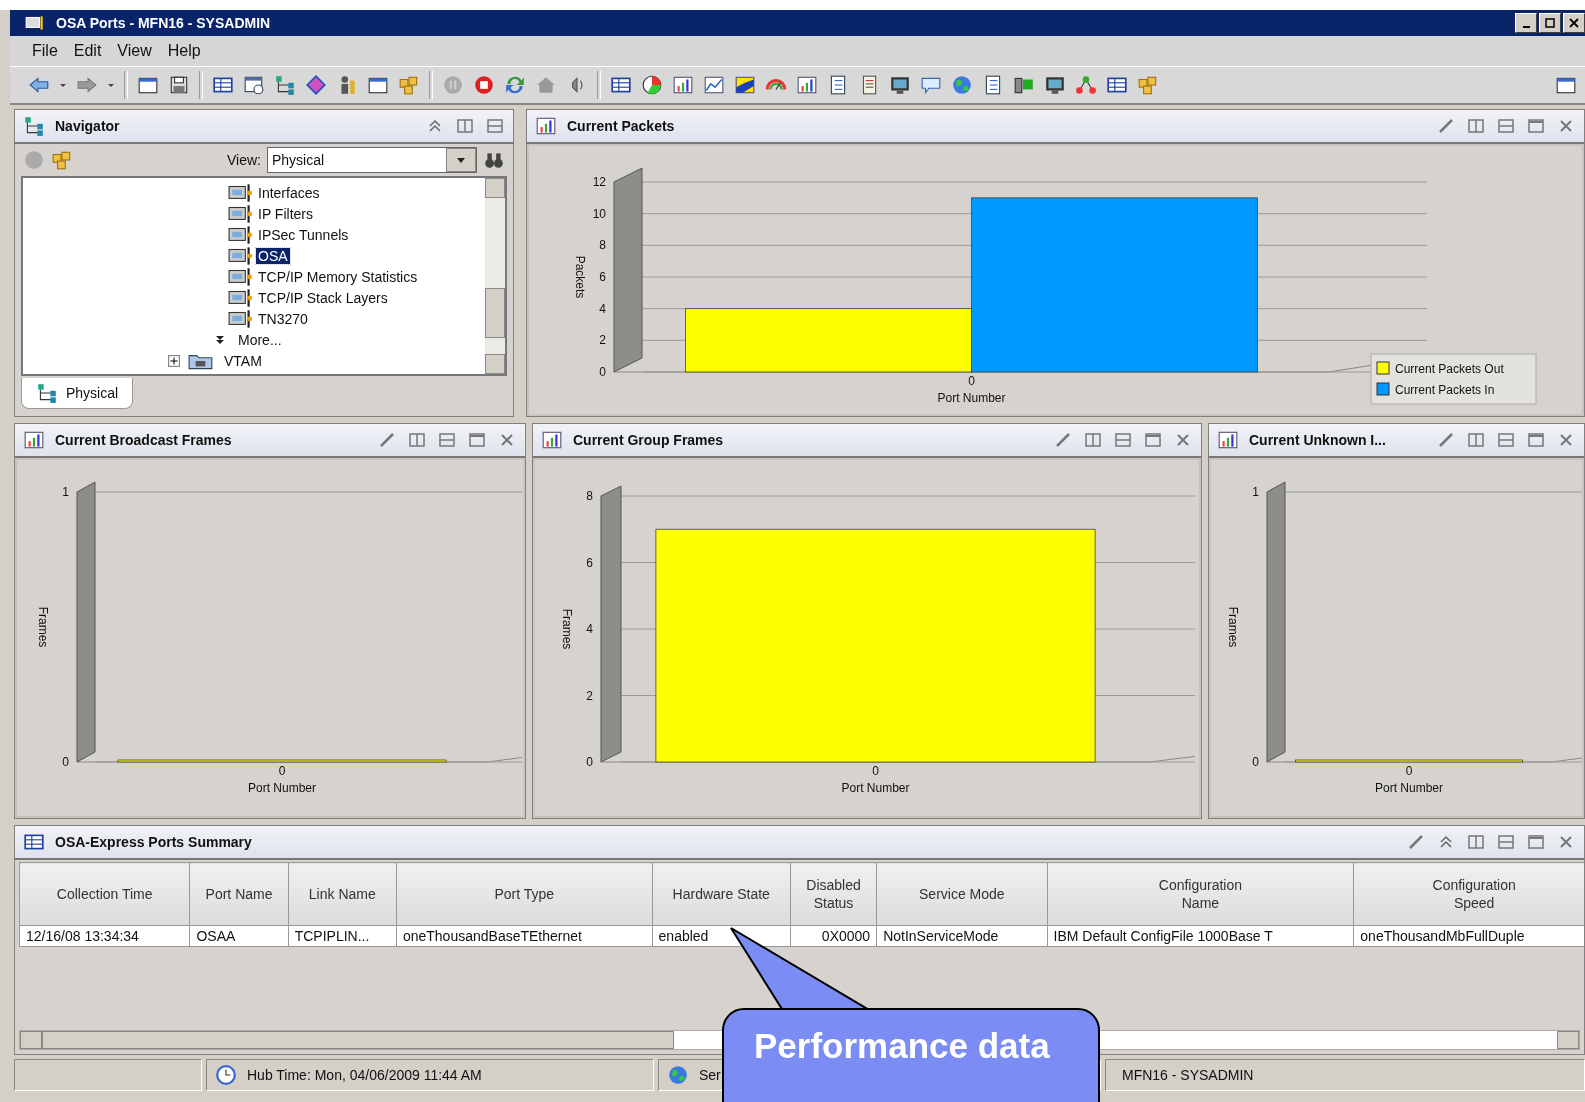  I want to click on axis-tick-label: 2, so click(589, 695).